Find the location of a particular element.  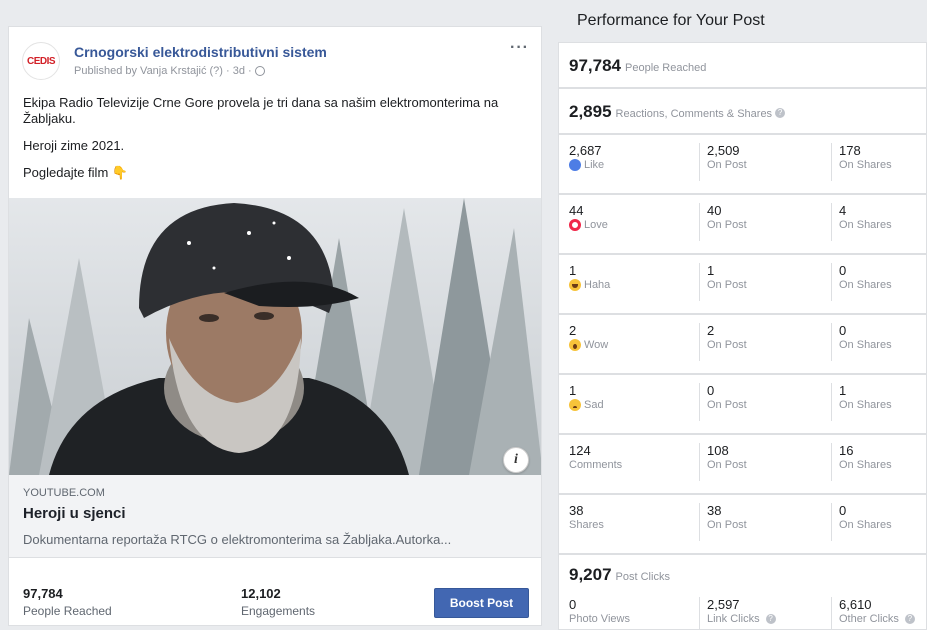

reaction-total-cell: 44 Love is located at coordinates (588, 222).